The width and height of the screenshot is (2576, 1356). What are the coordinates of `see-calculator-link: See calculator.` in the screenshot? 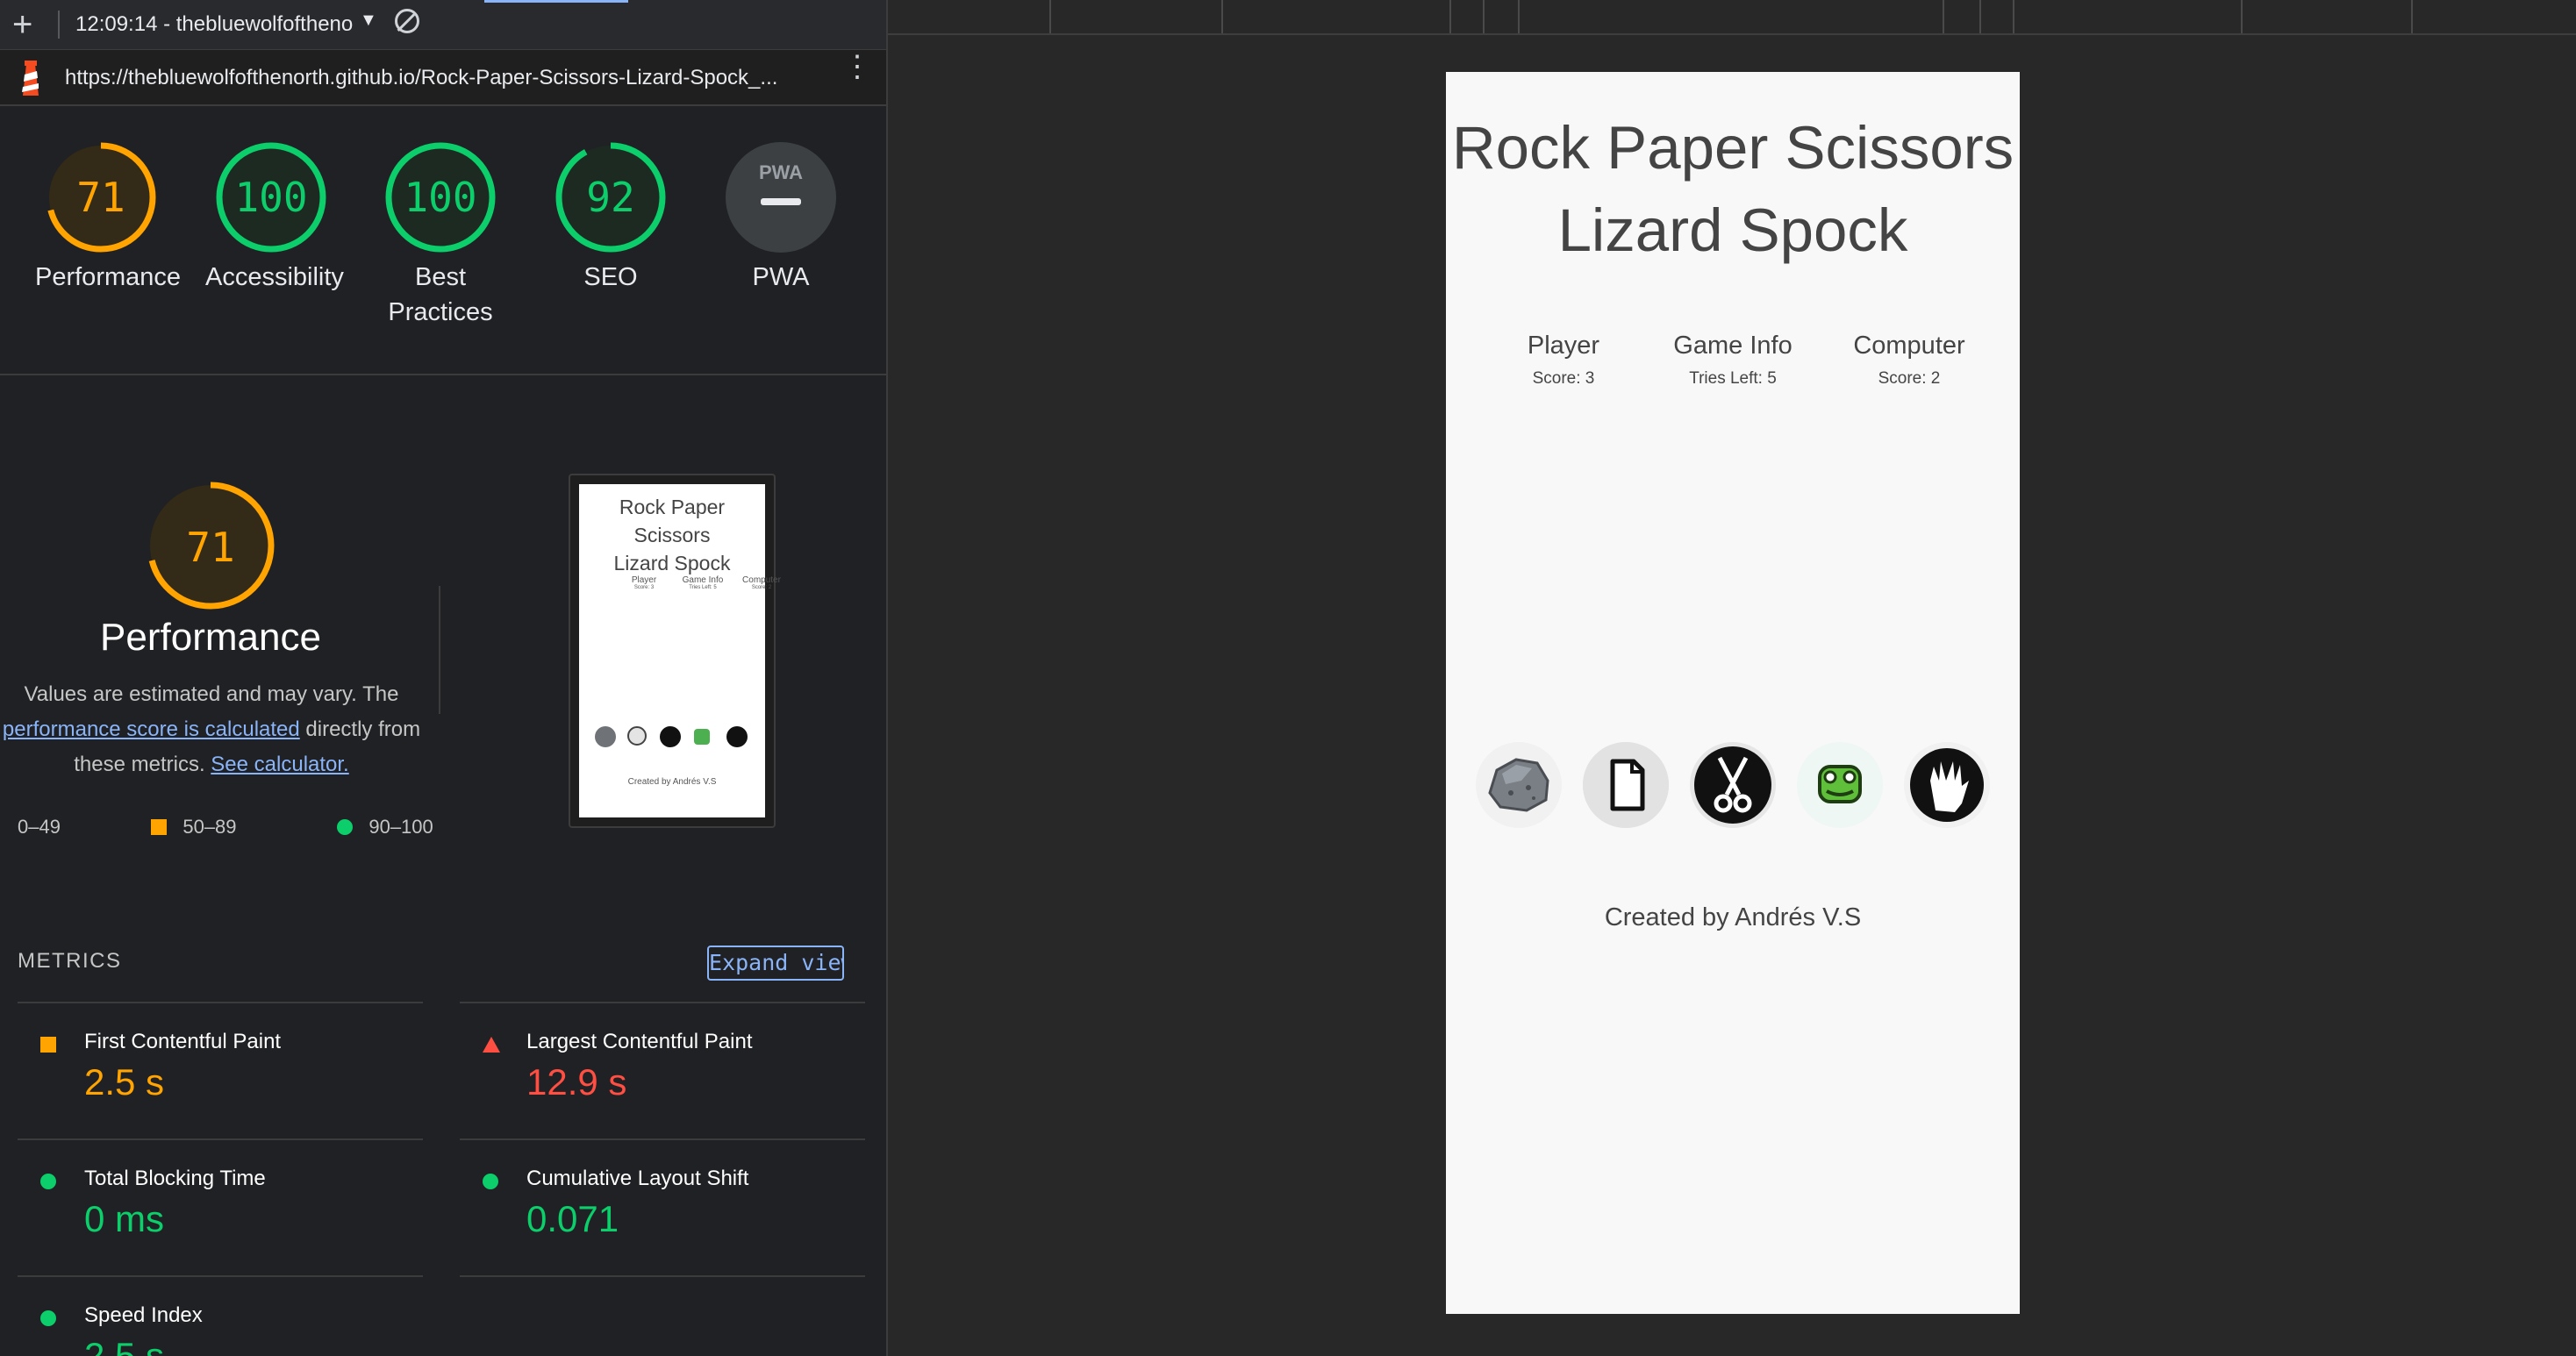 It's located at (279, 764).